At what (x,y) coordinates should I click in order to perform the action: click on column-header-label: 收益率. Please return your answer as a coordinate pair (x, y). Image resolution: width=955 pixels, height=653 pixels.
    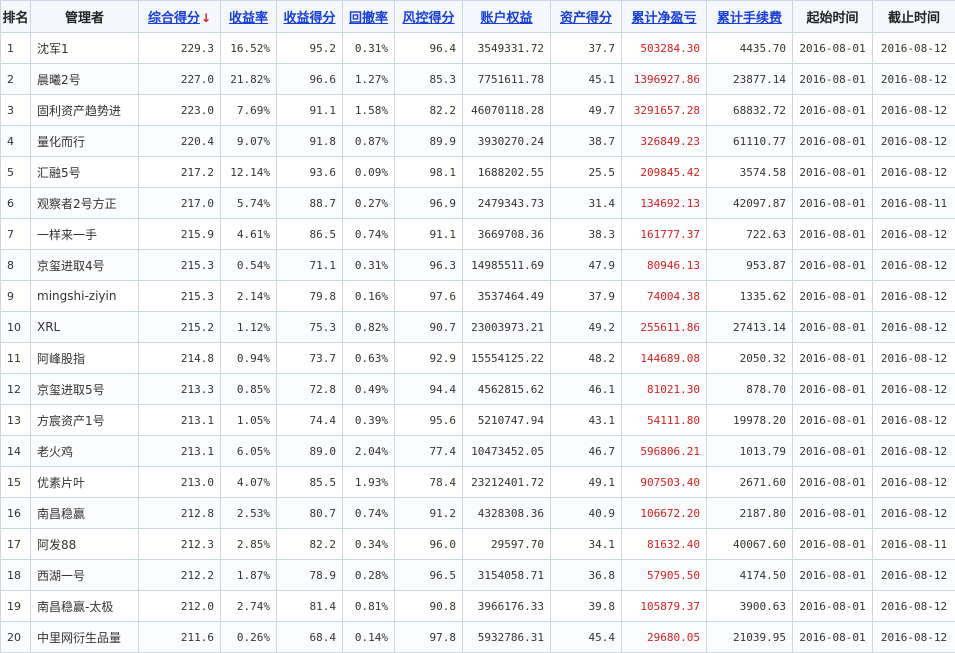
    Looking at the image, I should click on (248, 18).